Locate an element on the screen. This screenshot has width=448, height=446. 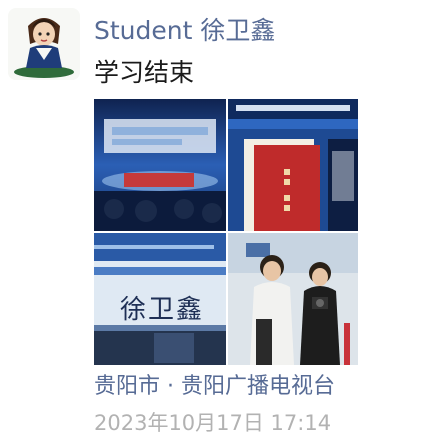
avatar is located at coordinates (44, 44).